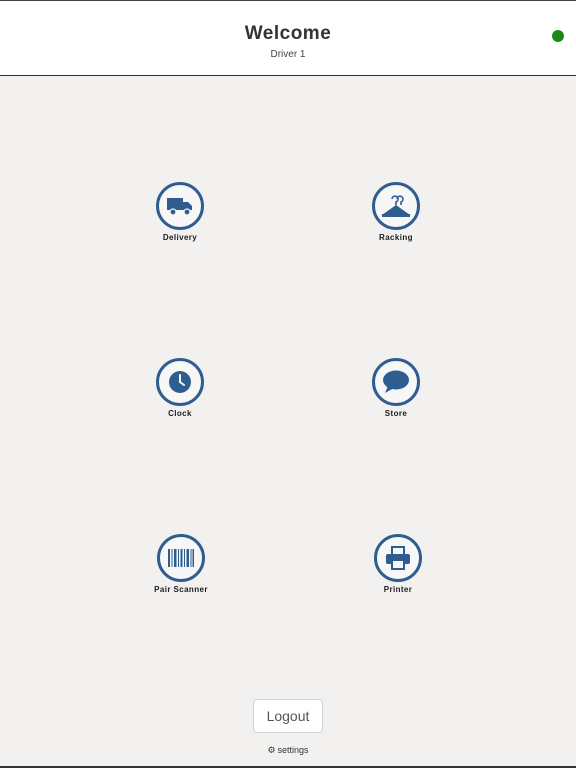  I want to click on printer-label: Printer, so click(398, 589).